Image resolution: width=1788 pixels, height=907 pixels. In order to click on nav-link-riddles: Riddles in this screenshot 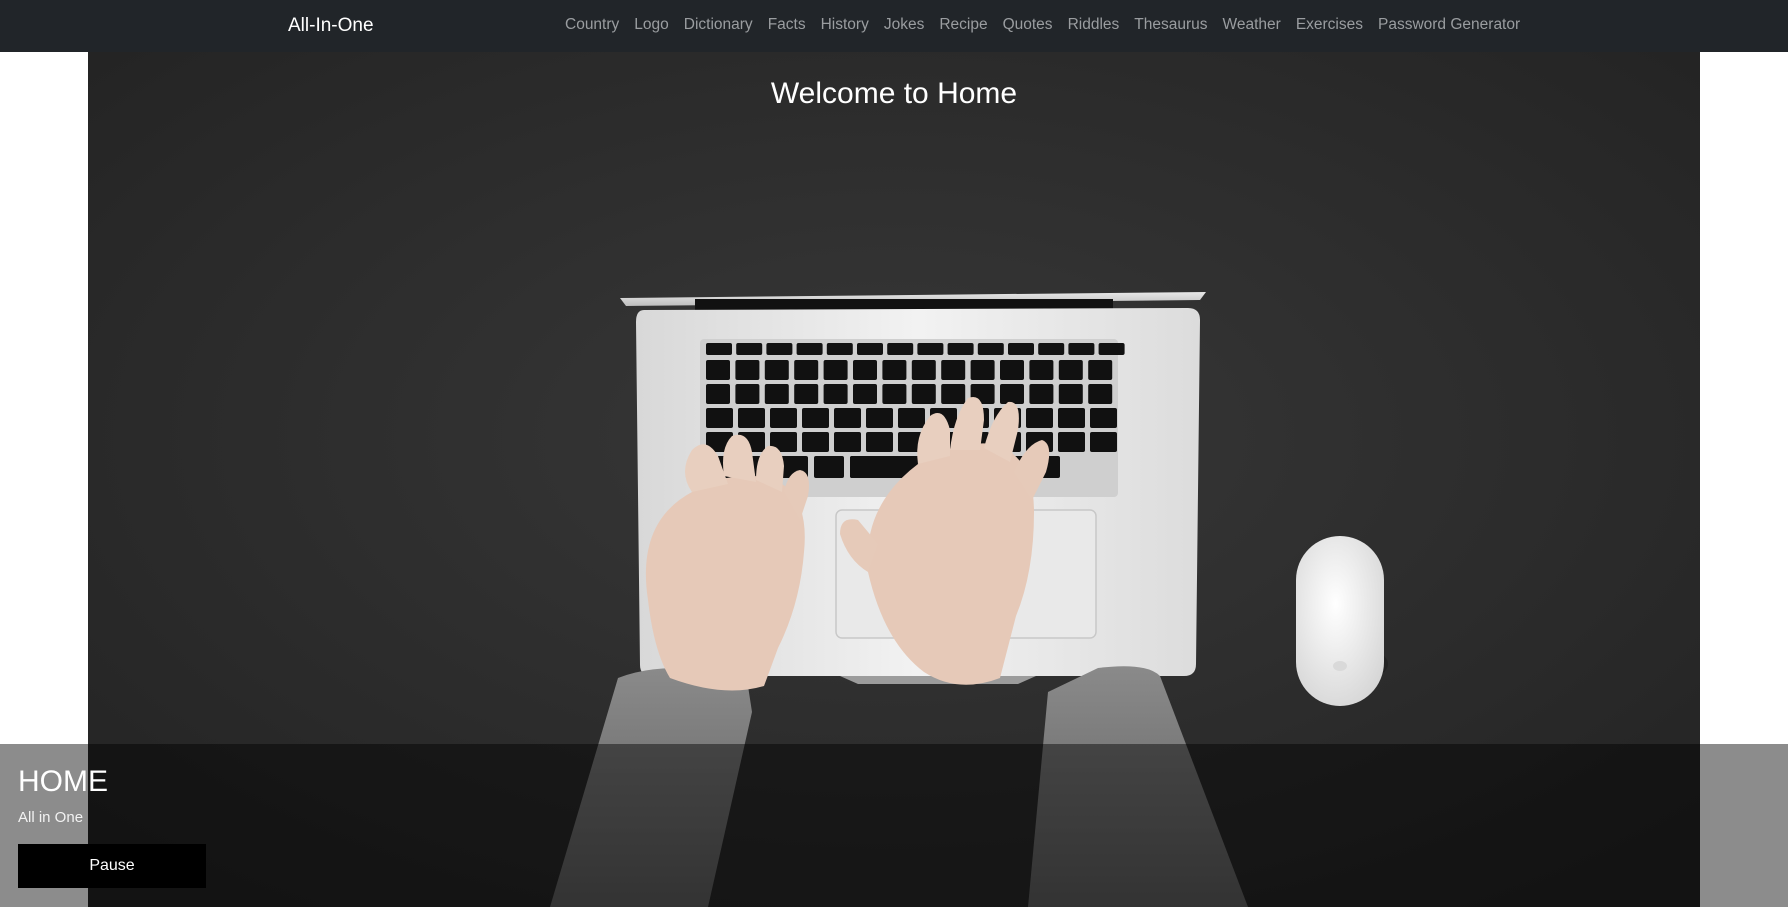, I will do `click(1094, 24)`.